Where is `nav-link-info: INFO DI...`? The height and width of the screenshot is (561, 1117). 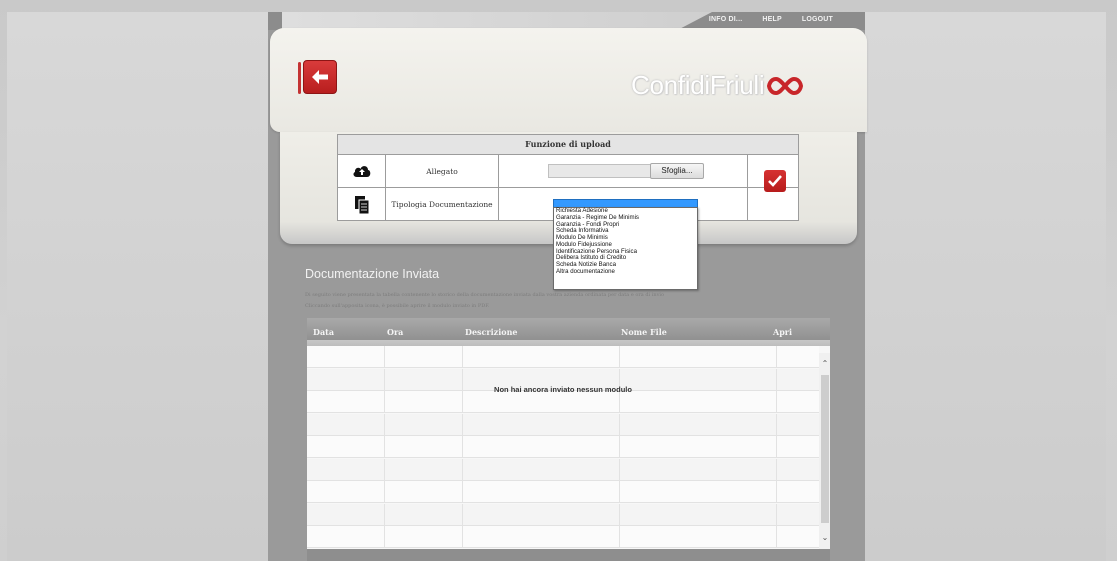
nav-link-info: INFO DI... is located at coordinates (726, 19).